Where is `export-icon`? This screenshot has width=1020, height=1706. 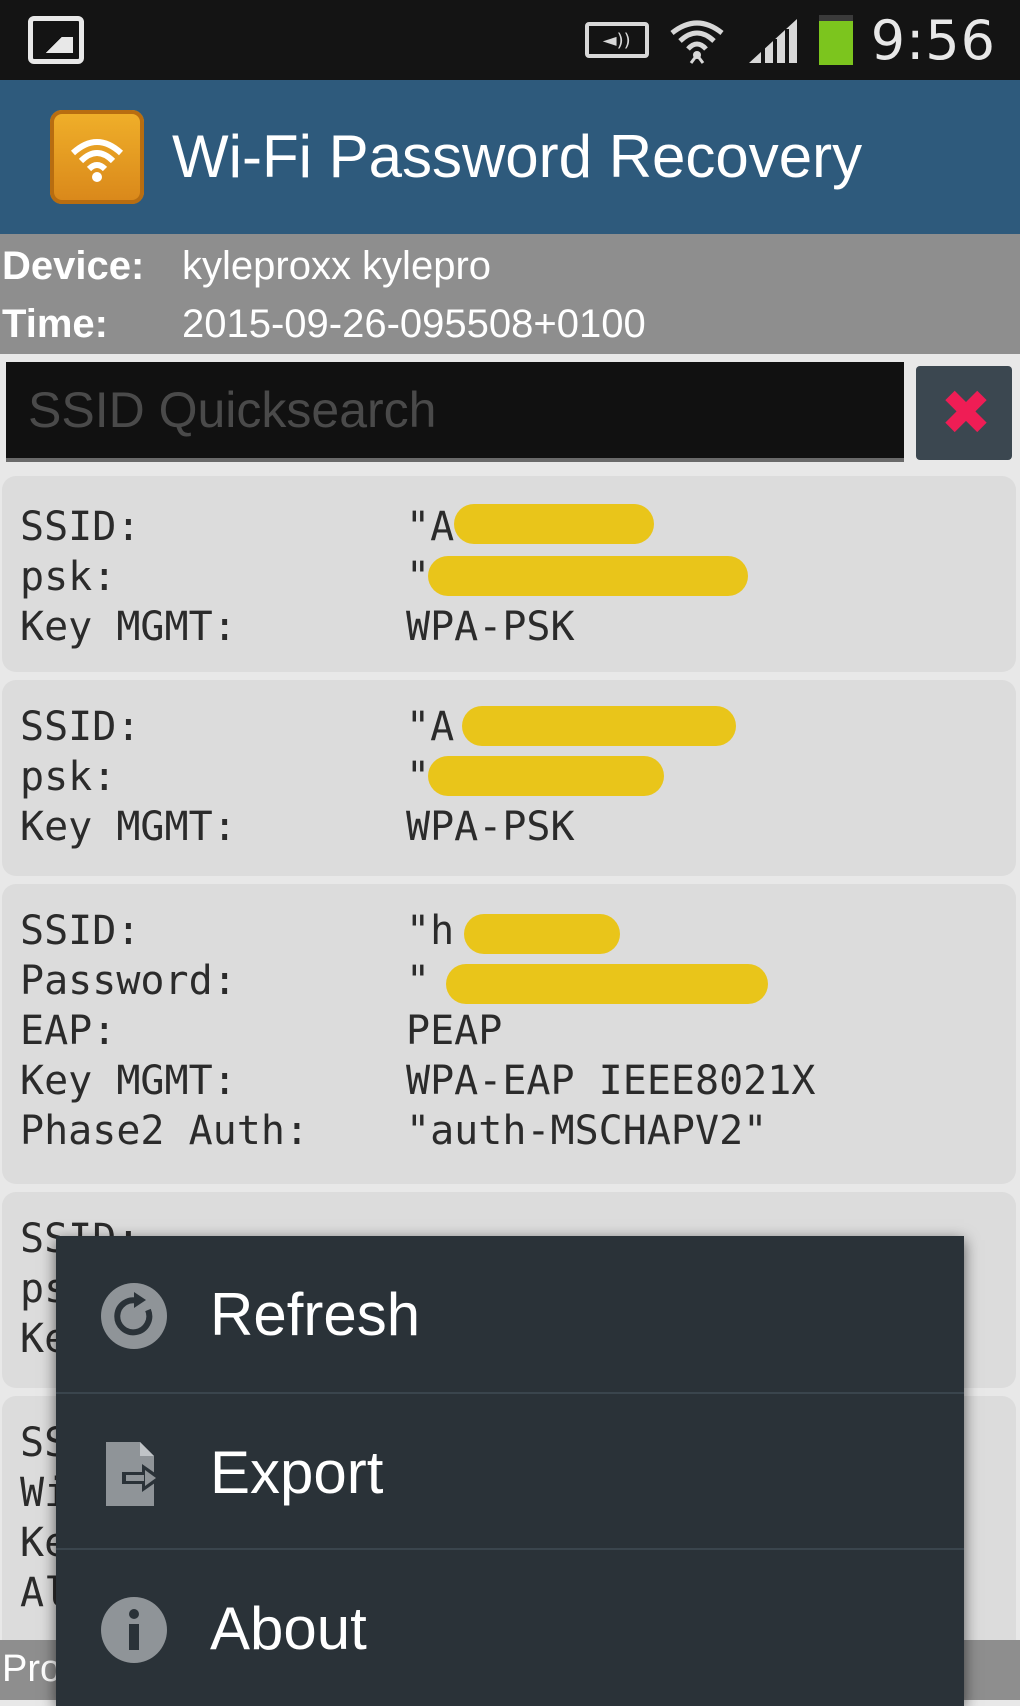
export-icon is located at coordinates (134, 1474).